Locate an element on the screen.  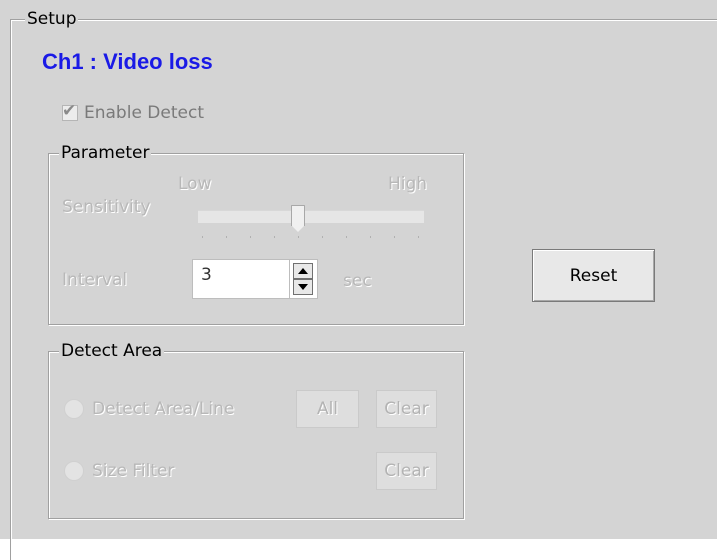
reset-button: Reset is located at coordinates (593, 275).